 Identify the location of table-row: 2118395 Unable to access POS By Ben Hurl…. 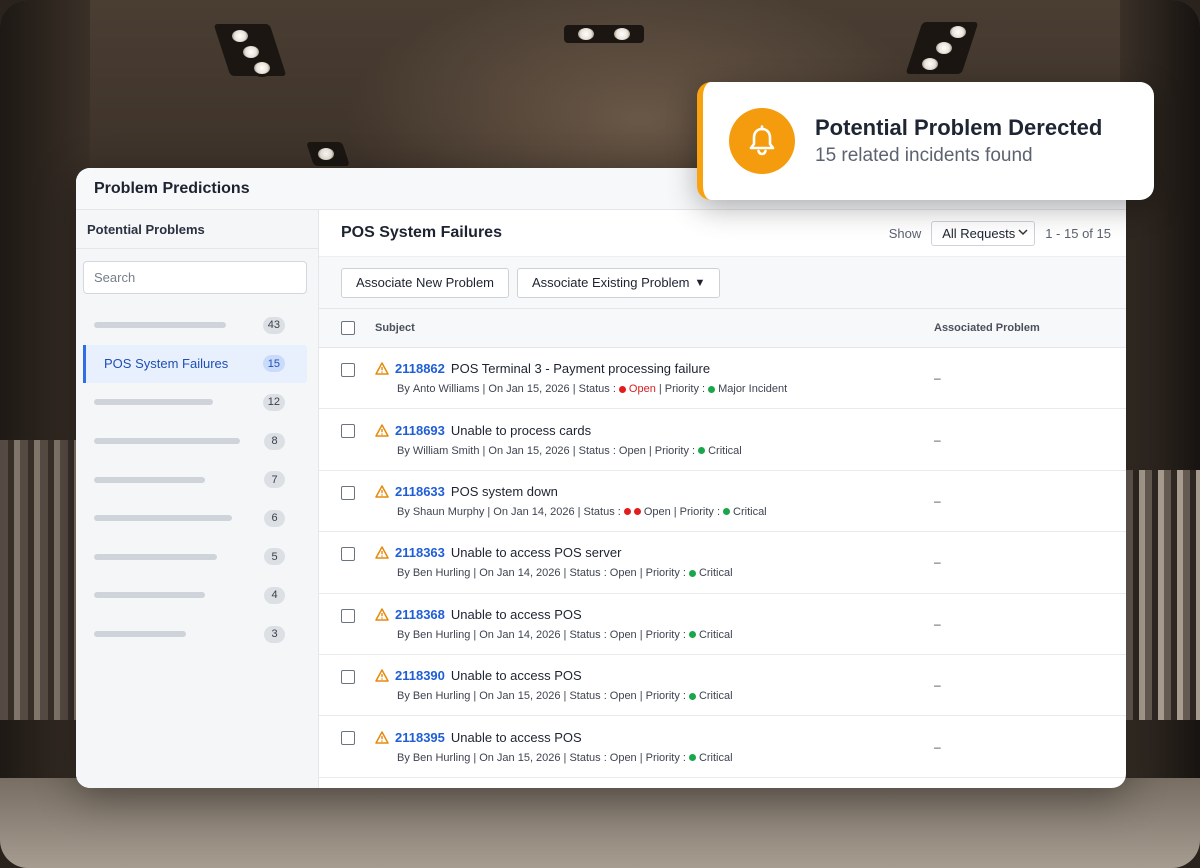
(722, 747).